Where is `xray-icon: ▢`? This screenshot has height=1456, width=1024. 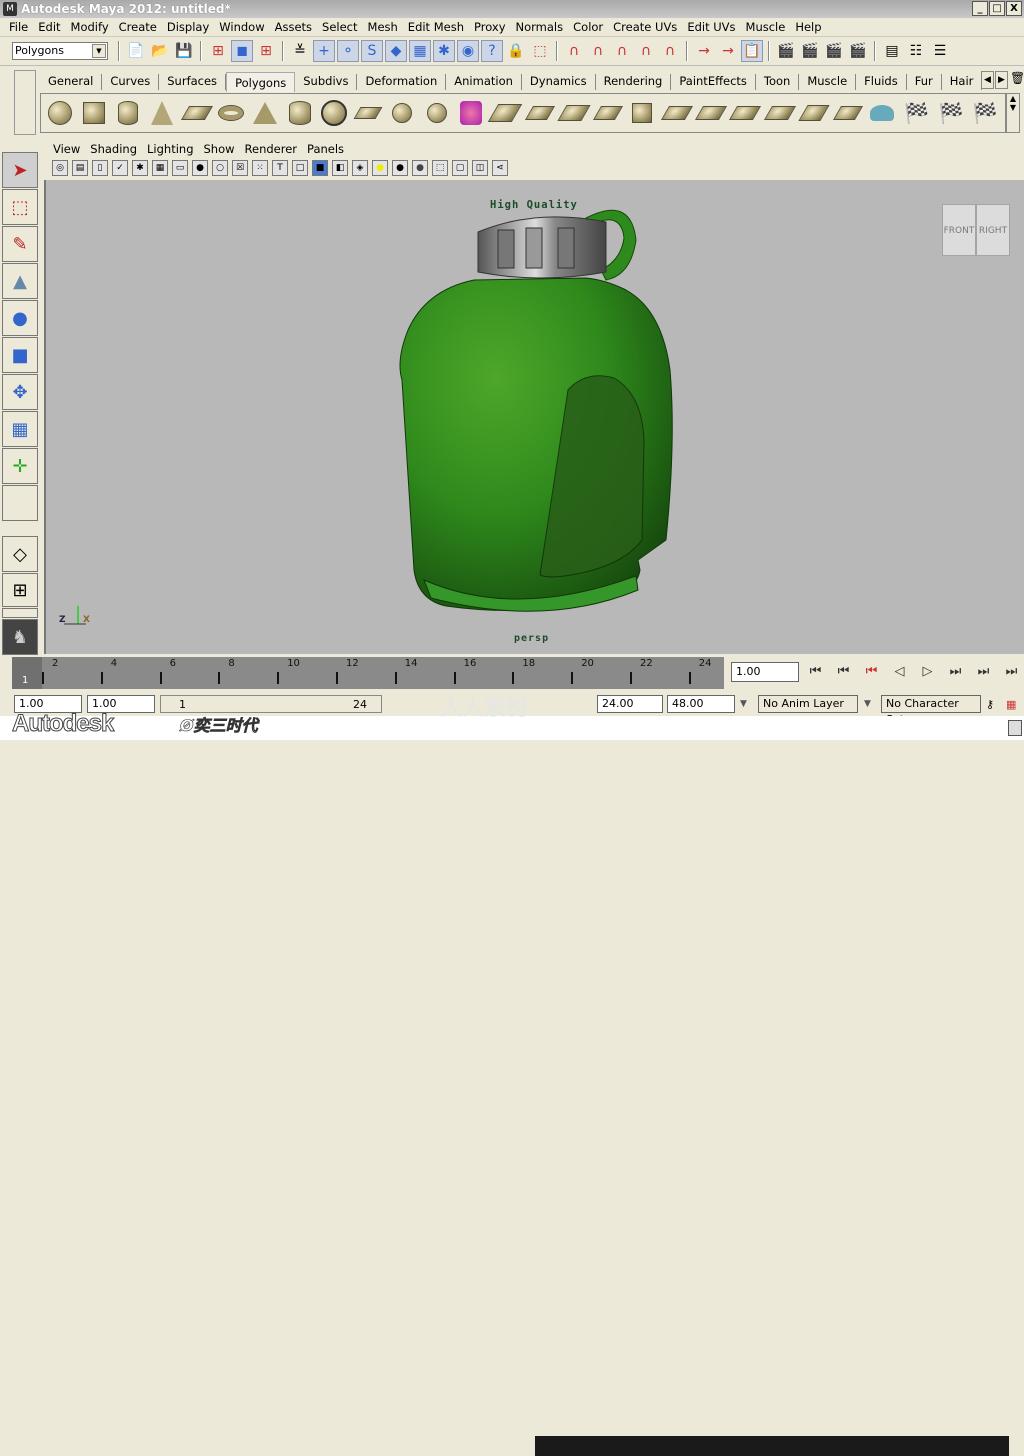 xray-icon: ▢ is located at coordinates (460, 168).